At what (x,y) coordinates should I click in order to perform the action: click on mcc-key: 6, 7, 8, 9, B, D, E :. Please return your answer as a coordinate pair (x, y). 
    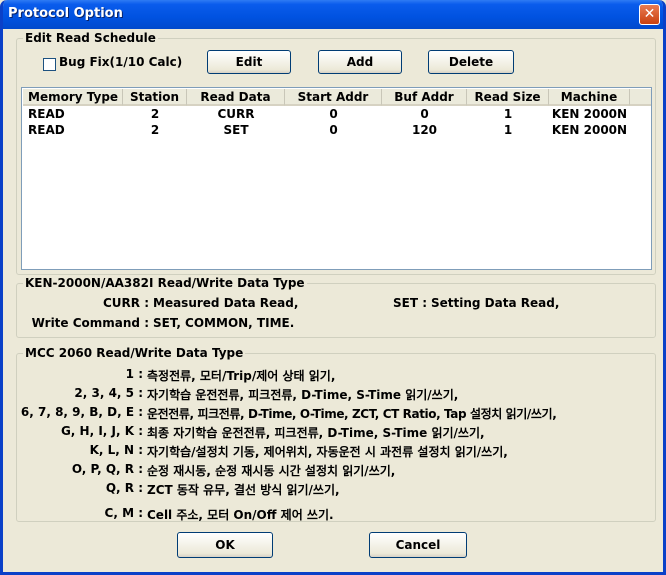
    Looking at the image, I should click on (81, 412).